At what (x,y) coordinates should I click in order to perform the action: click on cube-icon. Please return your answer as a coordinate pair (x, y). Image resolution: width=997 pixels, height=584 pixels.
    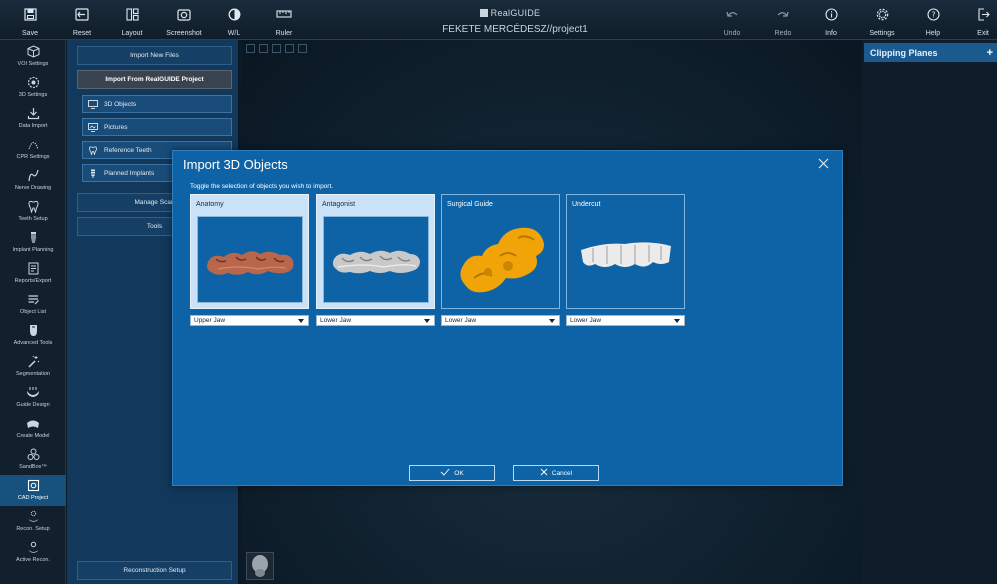
    Looking at the image, I should click on (33, 51).